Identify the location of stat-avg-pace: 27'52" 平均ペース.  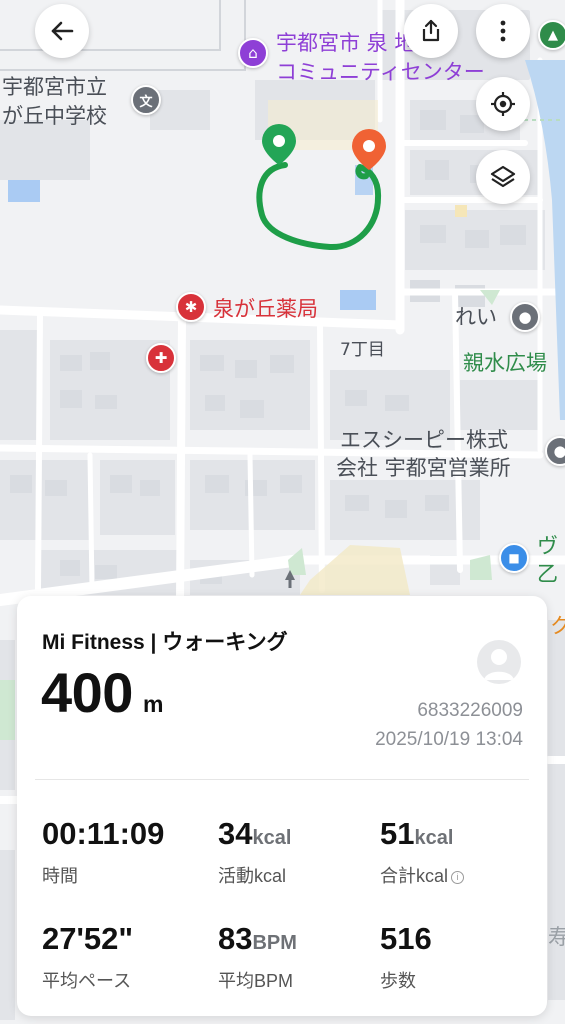
(87, 957).